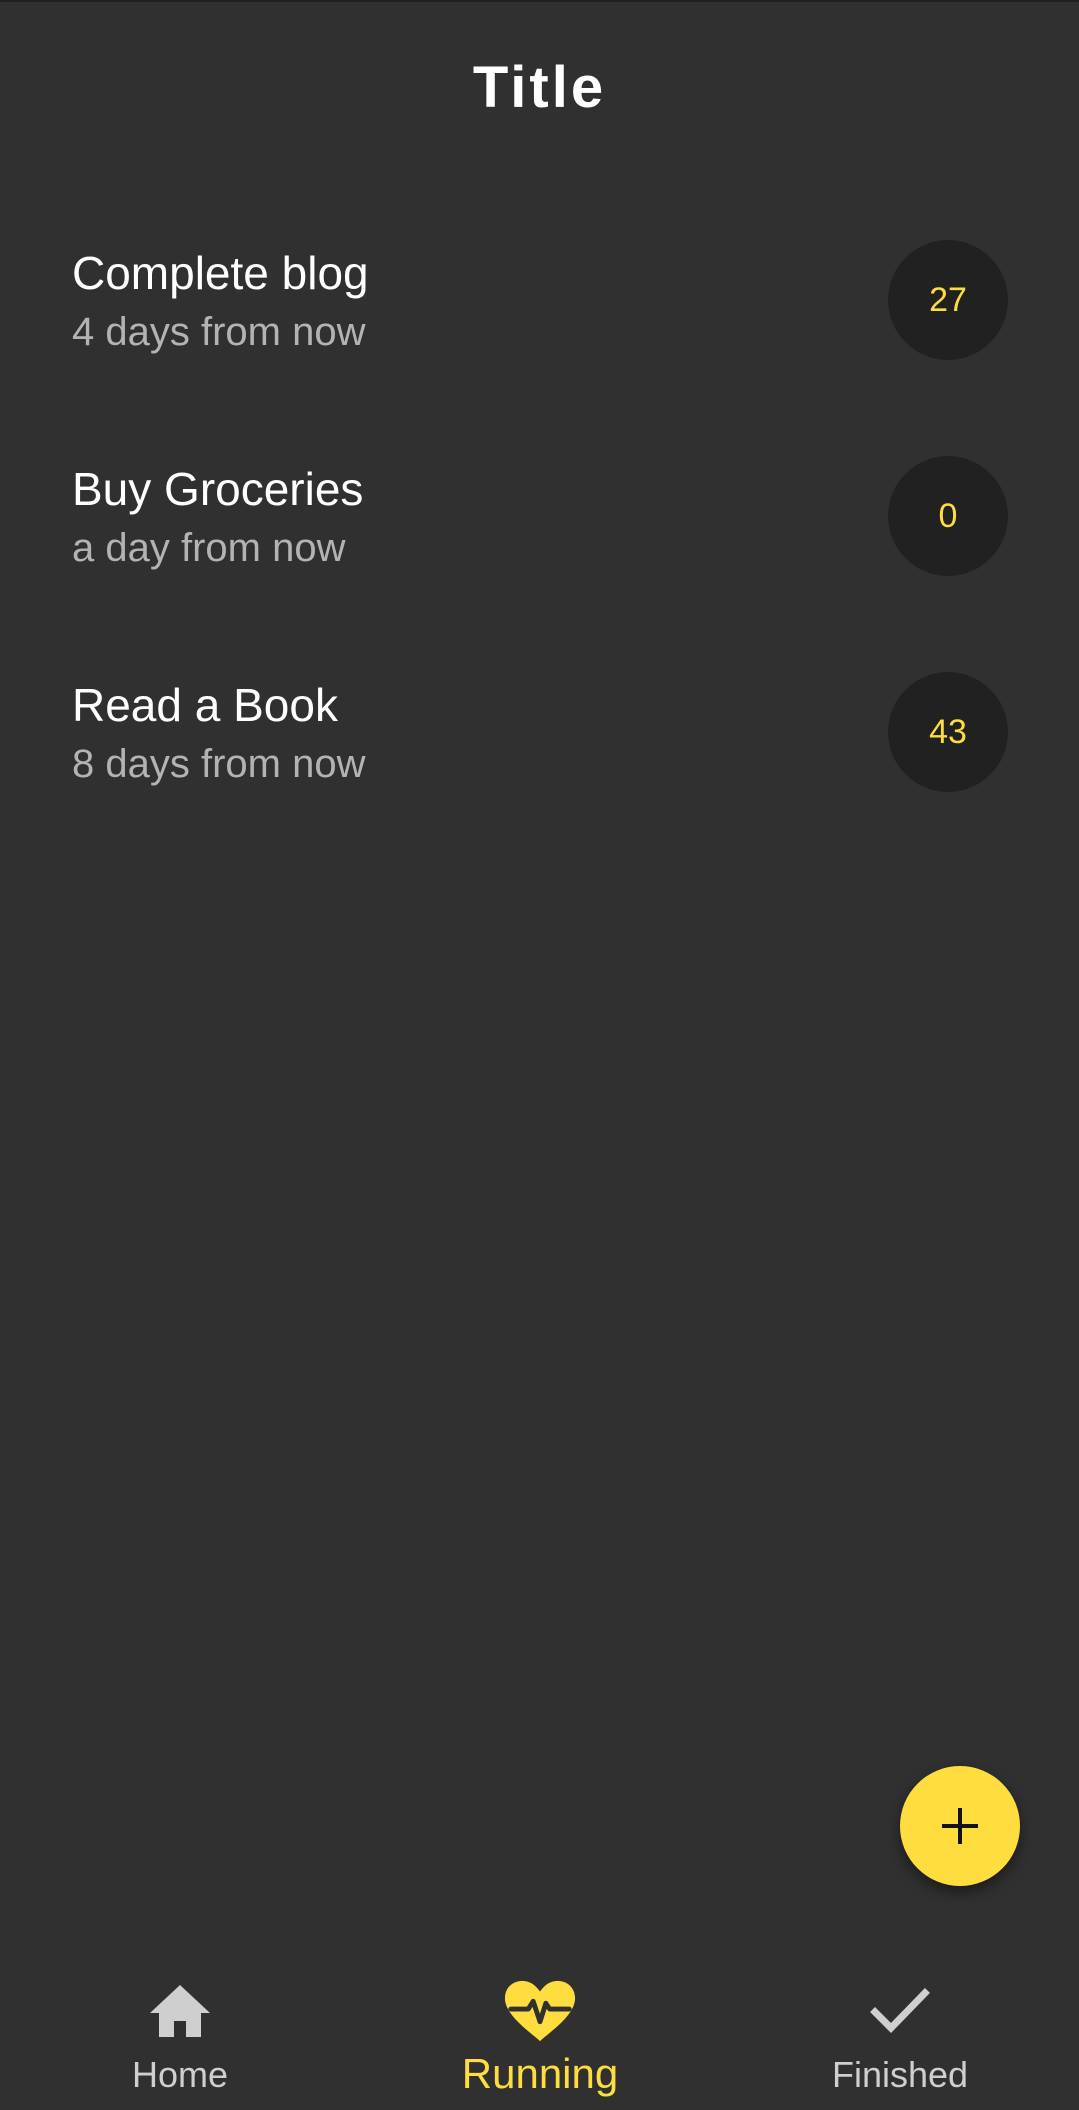  What do you see at coordinates (948, 732) in the screenshot?
I see `task-count-badge: 43` at bounding box center [948, 732].